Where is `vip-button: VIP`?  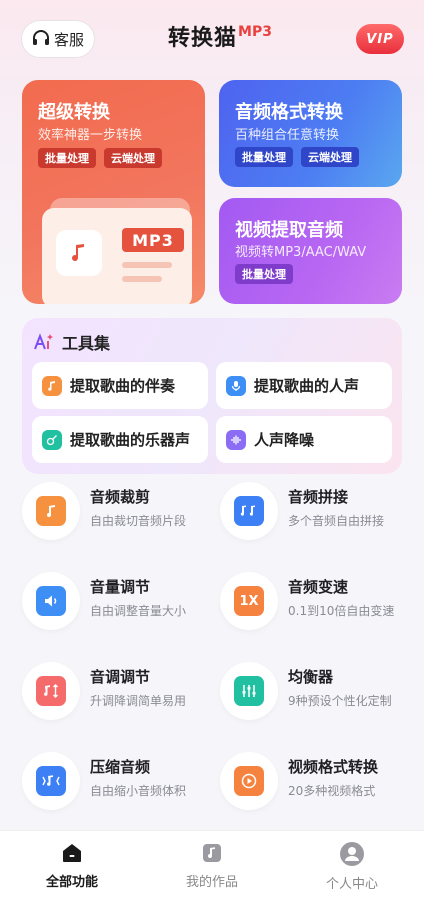 vip-button: VIP is located at coordinates (380, 39).